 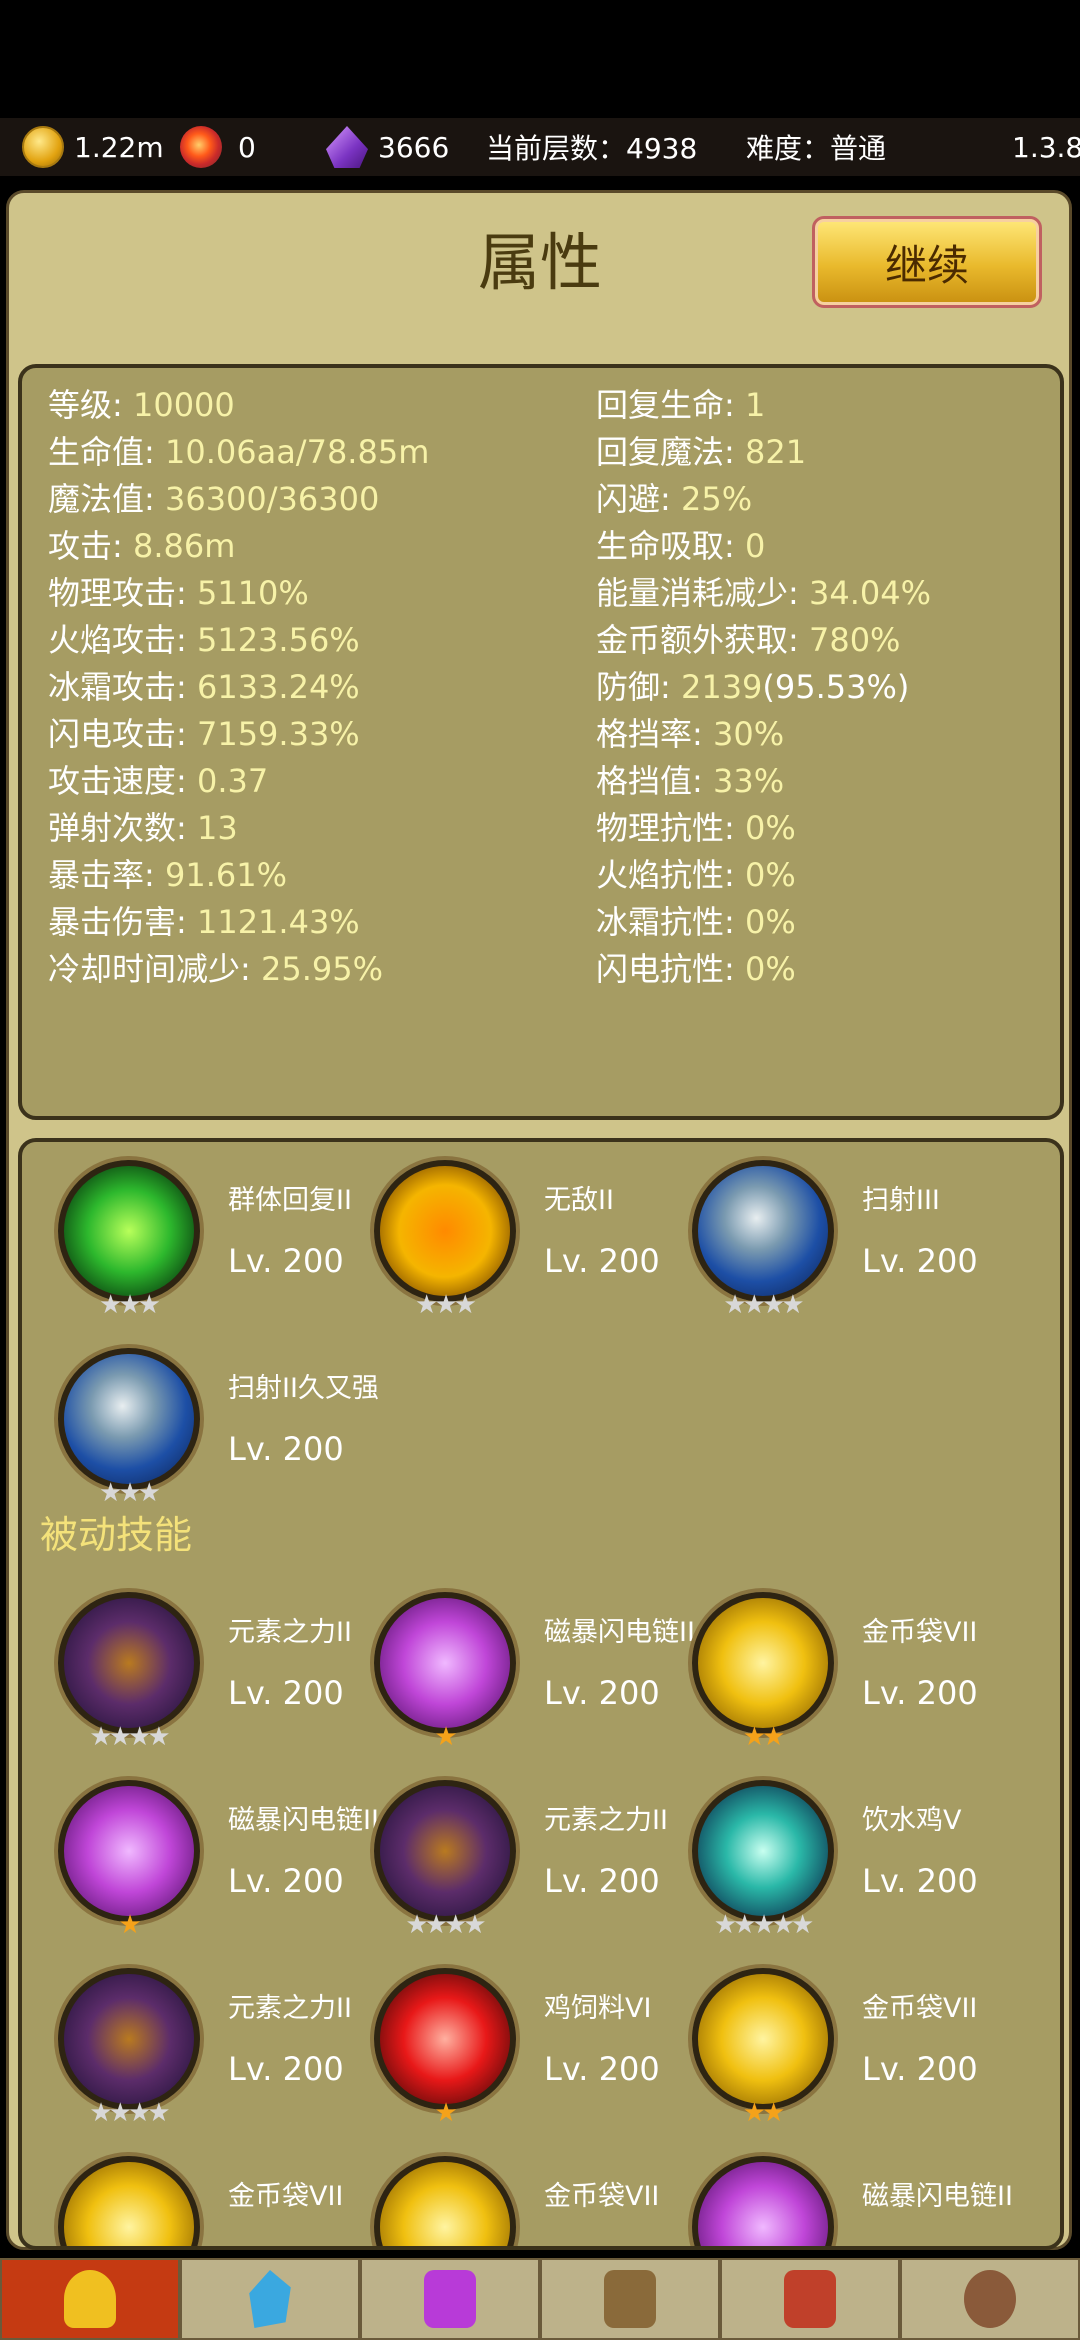 What do you see at coordinates (670, 969) in the screenshot?
I see `stat-label: 闪电抗性:` at bounding box center [670, 969].